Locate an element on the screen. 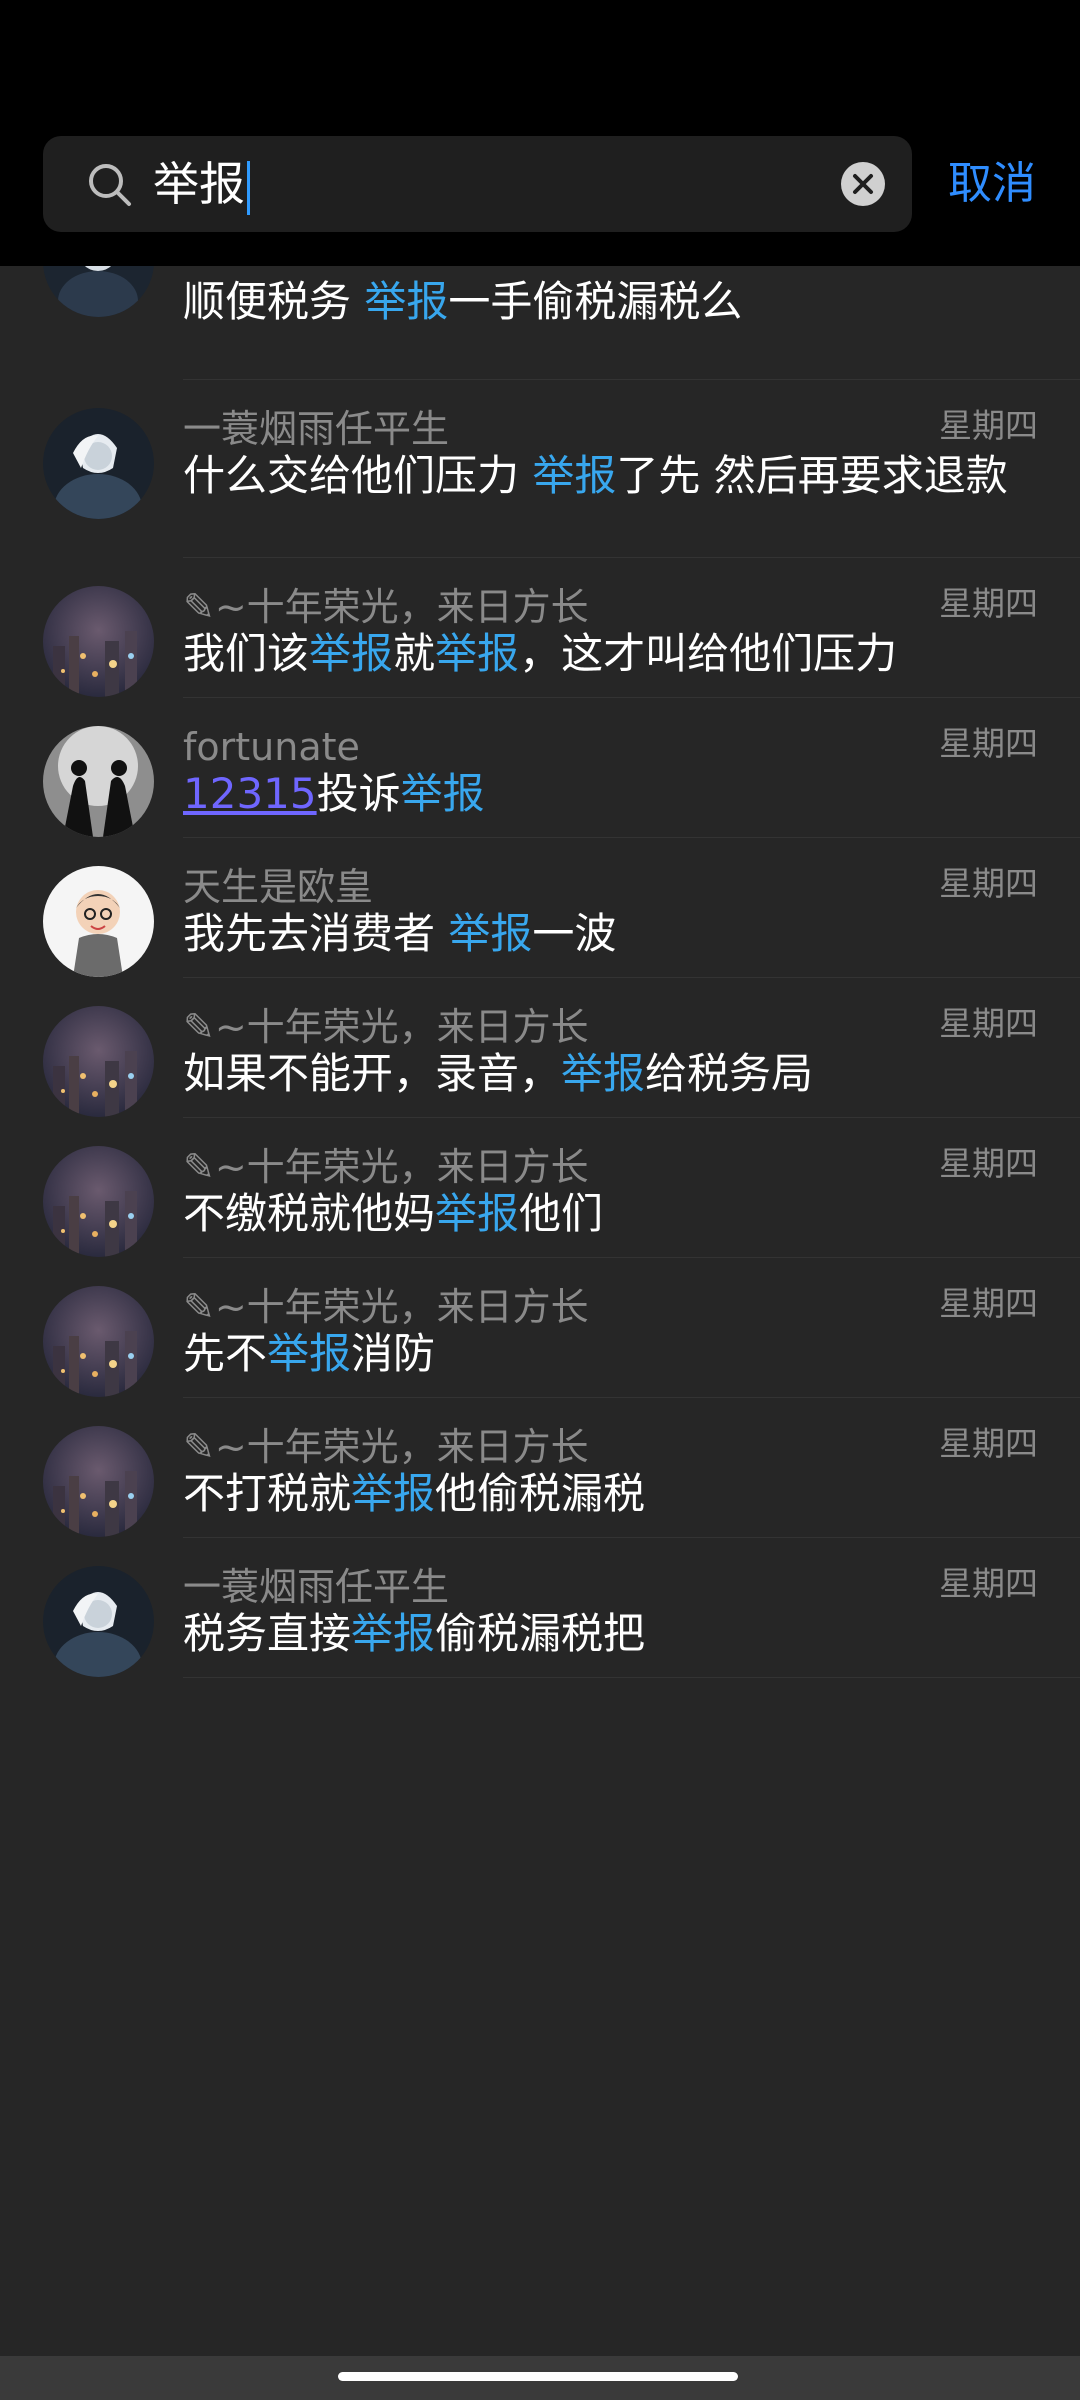 The image size is (1080, 2400). message-segment: 他偷税漏税 is located at coordinates (540, 1493).